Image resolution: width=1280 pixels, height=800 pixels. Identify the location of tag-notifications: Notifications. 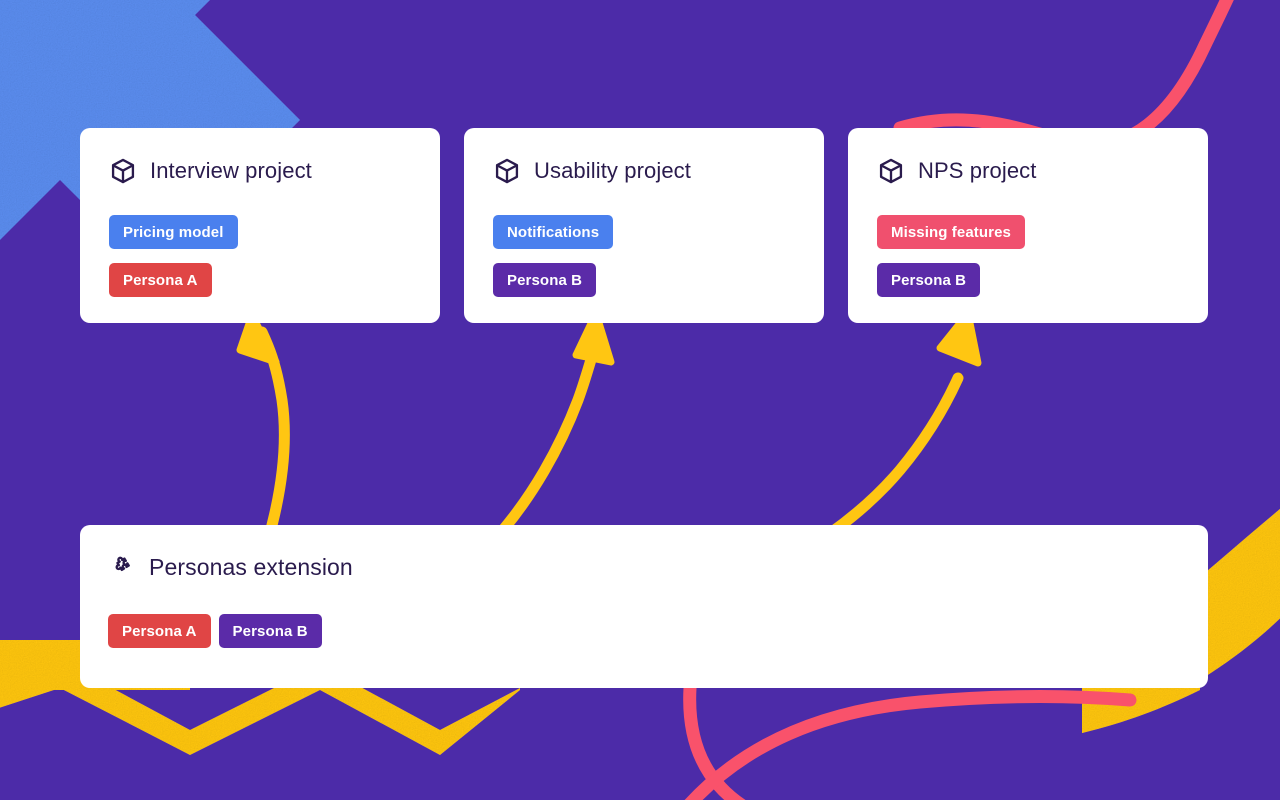
(553, 232).